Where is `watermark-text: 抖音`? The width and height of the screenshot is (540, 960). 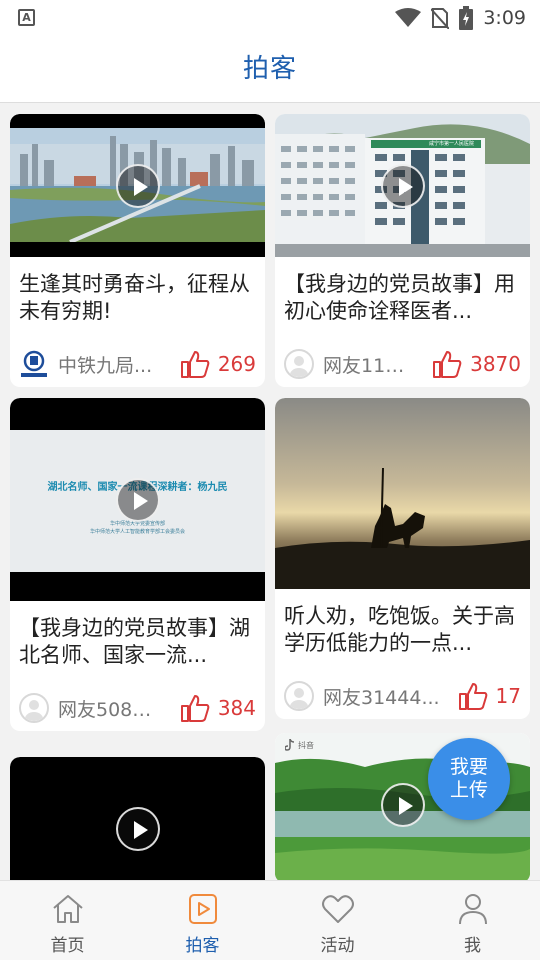
watermark-text: 抖音 is located at coordinates (306, 745).